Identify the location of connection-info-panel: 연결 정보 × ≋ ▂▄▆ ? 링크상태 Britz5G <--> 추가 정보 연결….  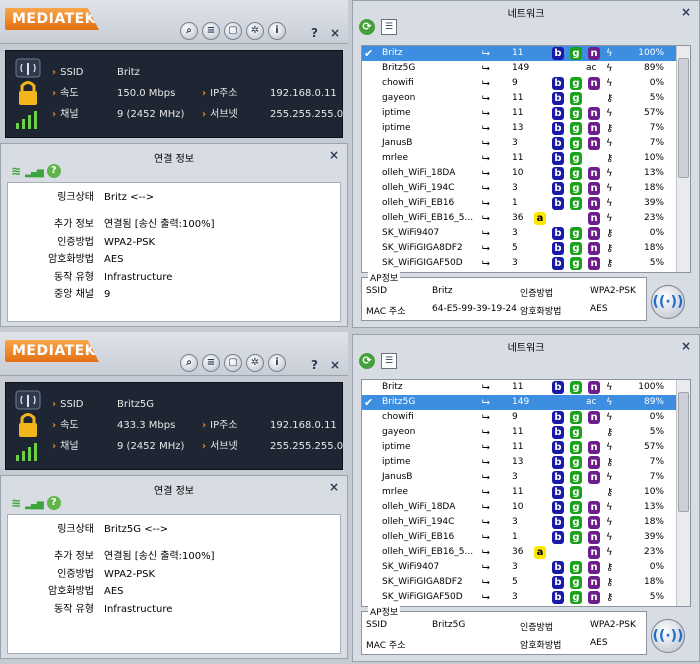
(174, 567).